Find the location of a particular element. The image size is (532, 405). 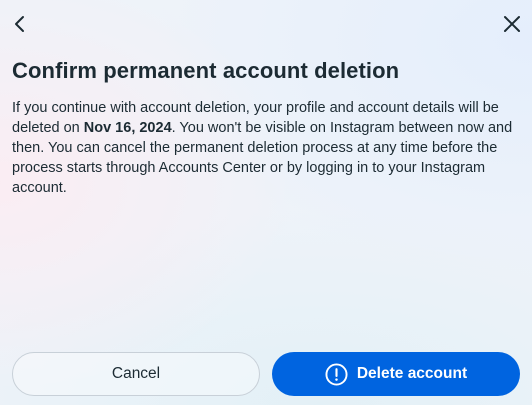

chevron-left-icon is located at coordinates (20, 24).